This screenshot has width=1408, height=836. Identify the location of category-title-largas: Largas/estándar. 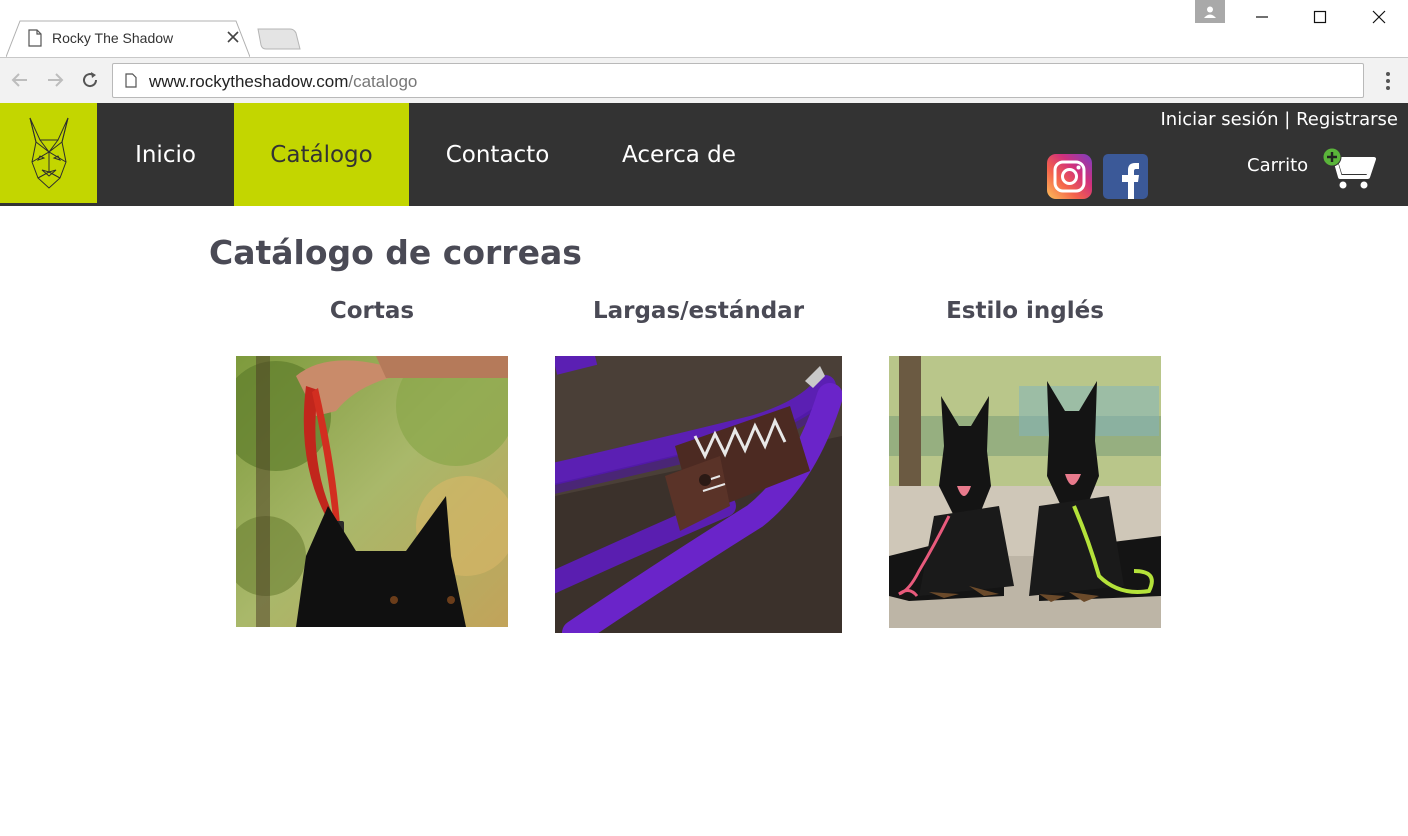
(698, 311).